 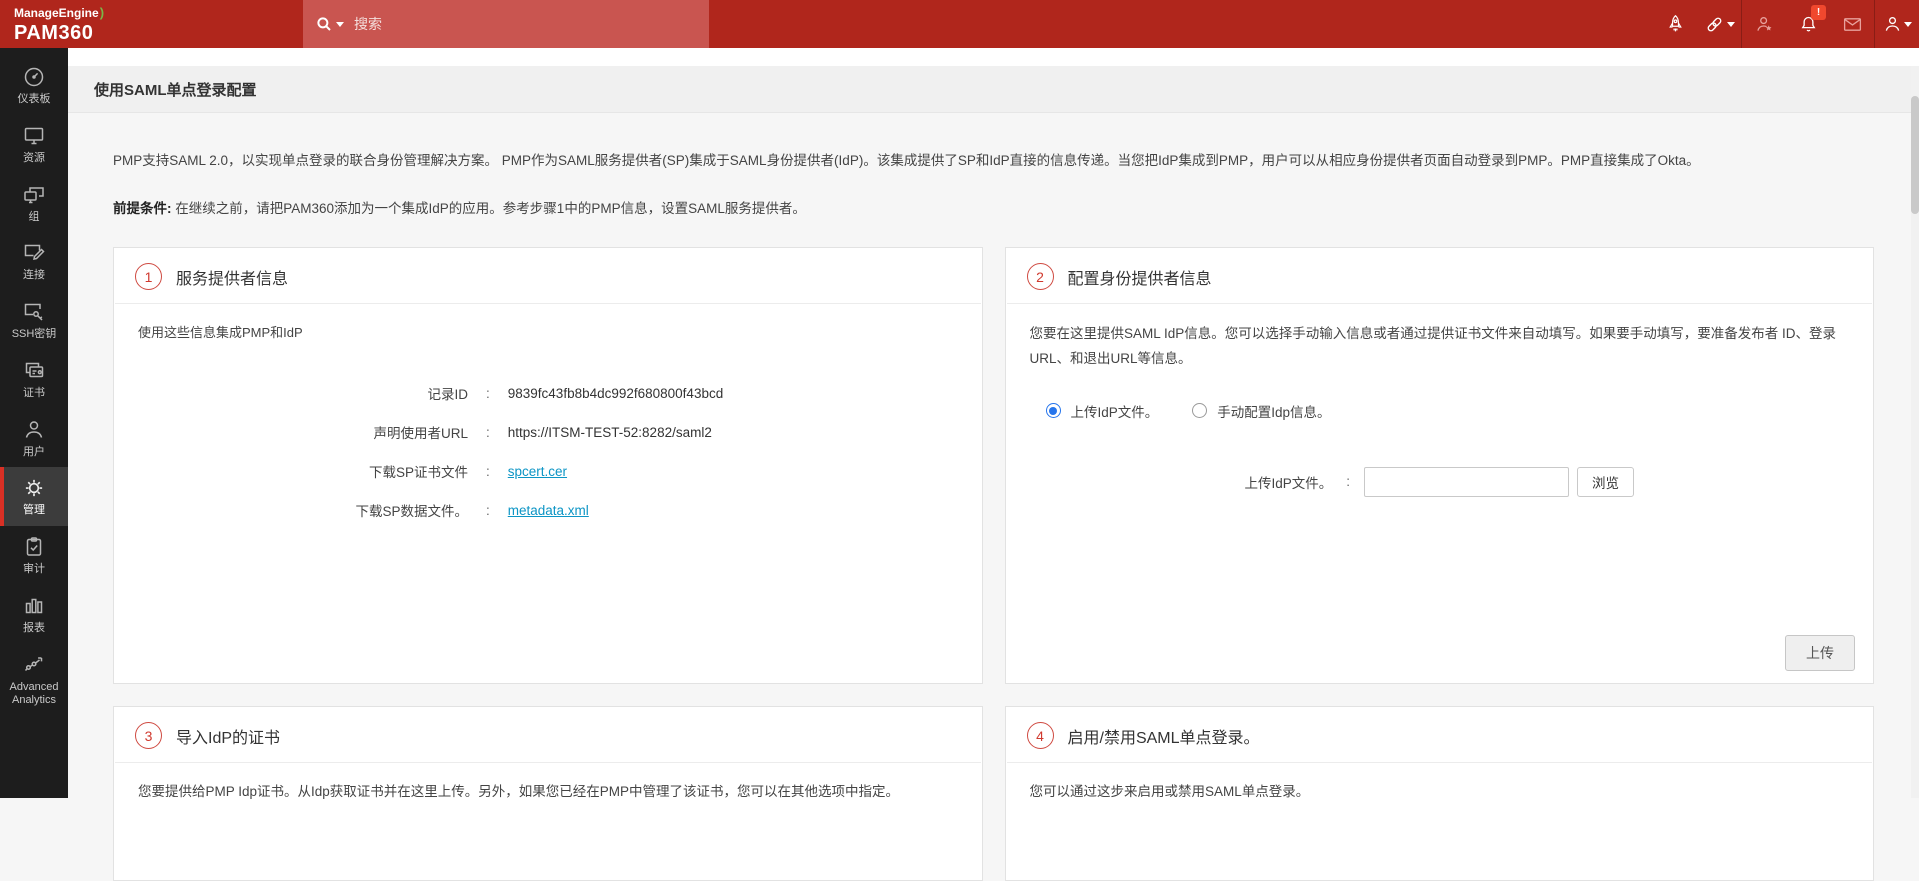 I want to click on section4-description: 您可以通过这步来启用或禁用SAML单点登录。, so click(x=1169, y=792).